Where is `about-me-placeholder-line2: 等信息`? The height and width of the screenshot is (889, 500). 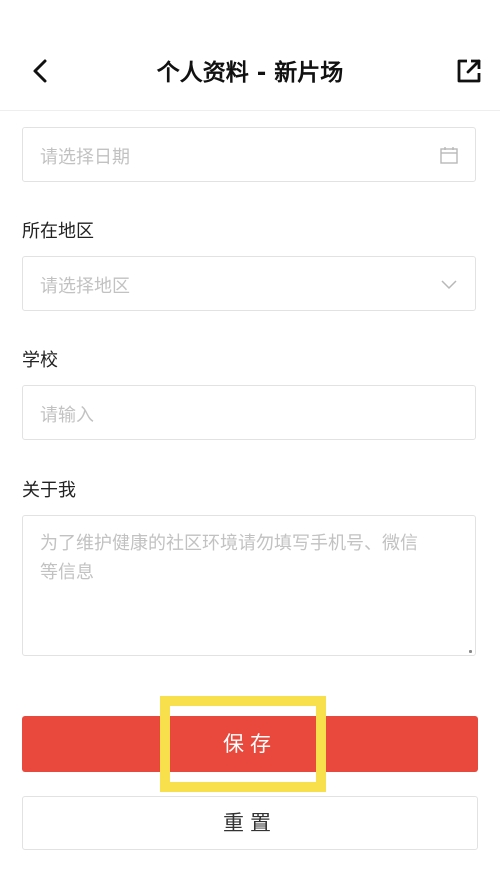
about-me-placeholder-line2: 等信息 is located at coordinates (67, 572).